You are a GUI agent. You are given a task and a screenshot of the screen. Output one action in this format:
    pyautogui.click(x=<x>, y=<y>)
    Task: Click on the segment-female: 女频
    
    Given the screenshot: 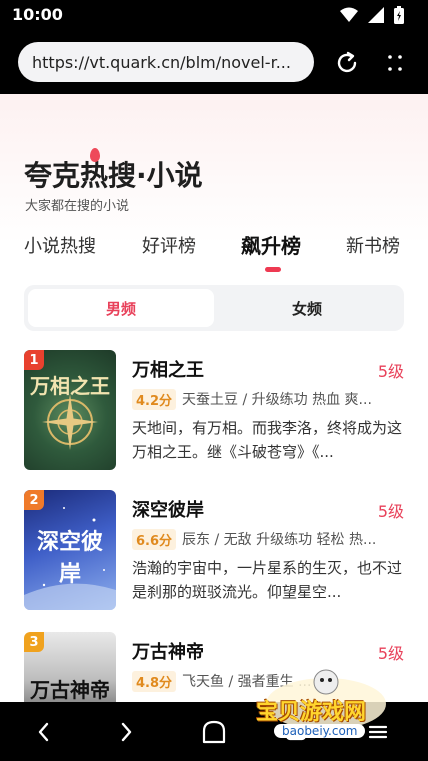 What is the action you would take?
    pyautogui.click(x=307, y=308)
    